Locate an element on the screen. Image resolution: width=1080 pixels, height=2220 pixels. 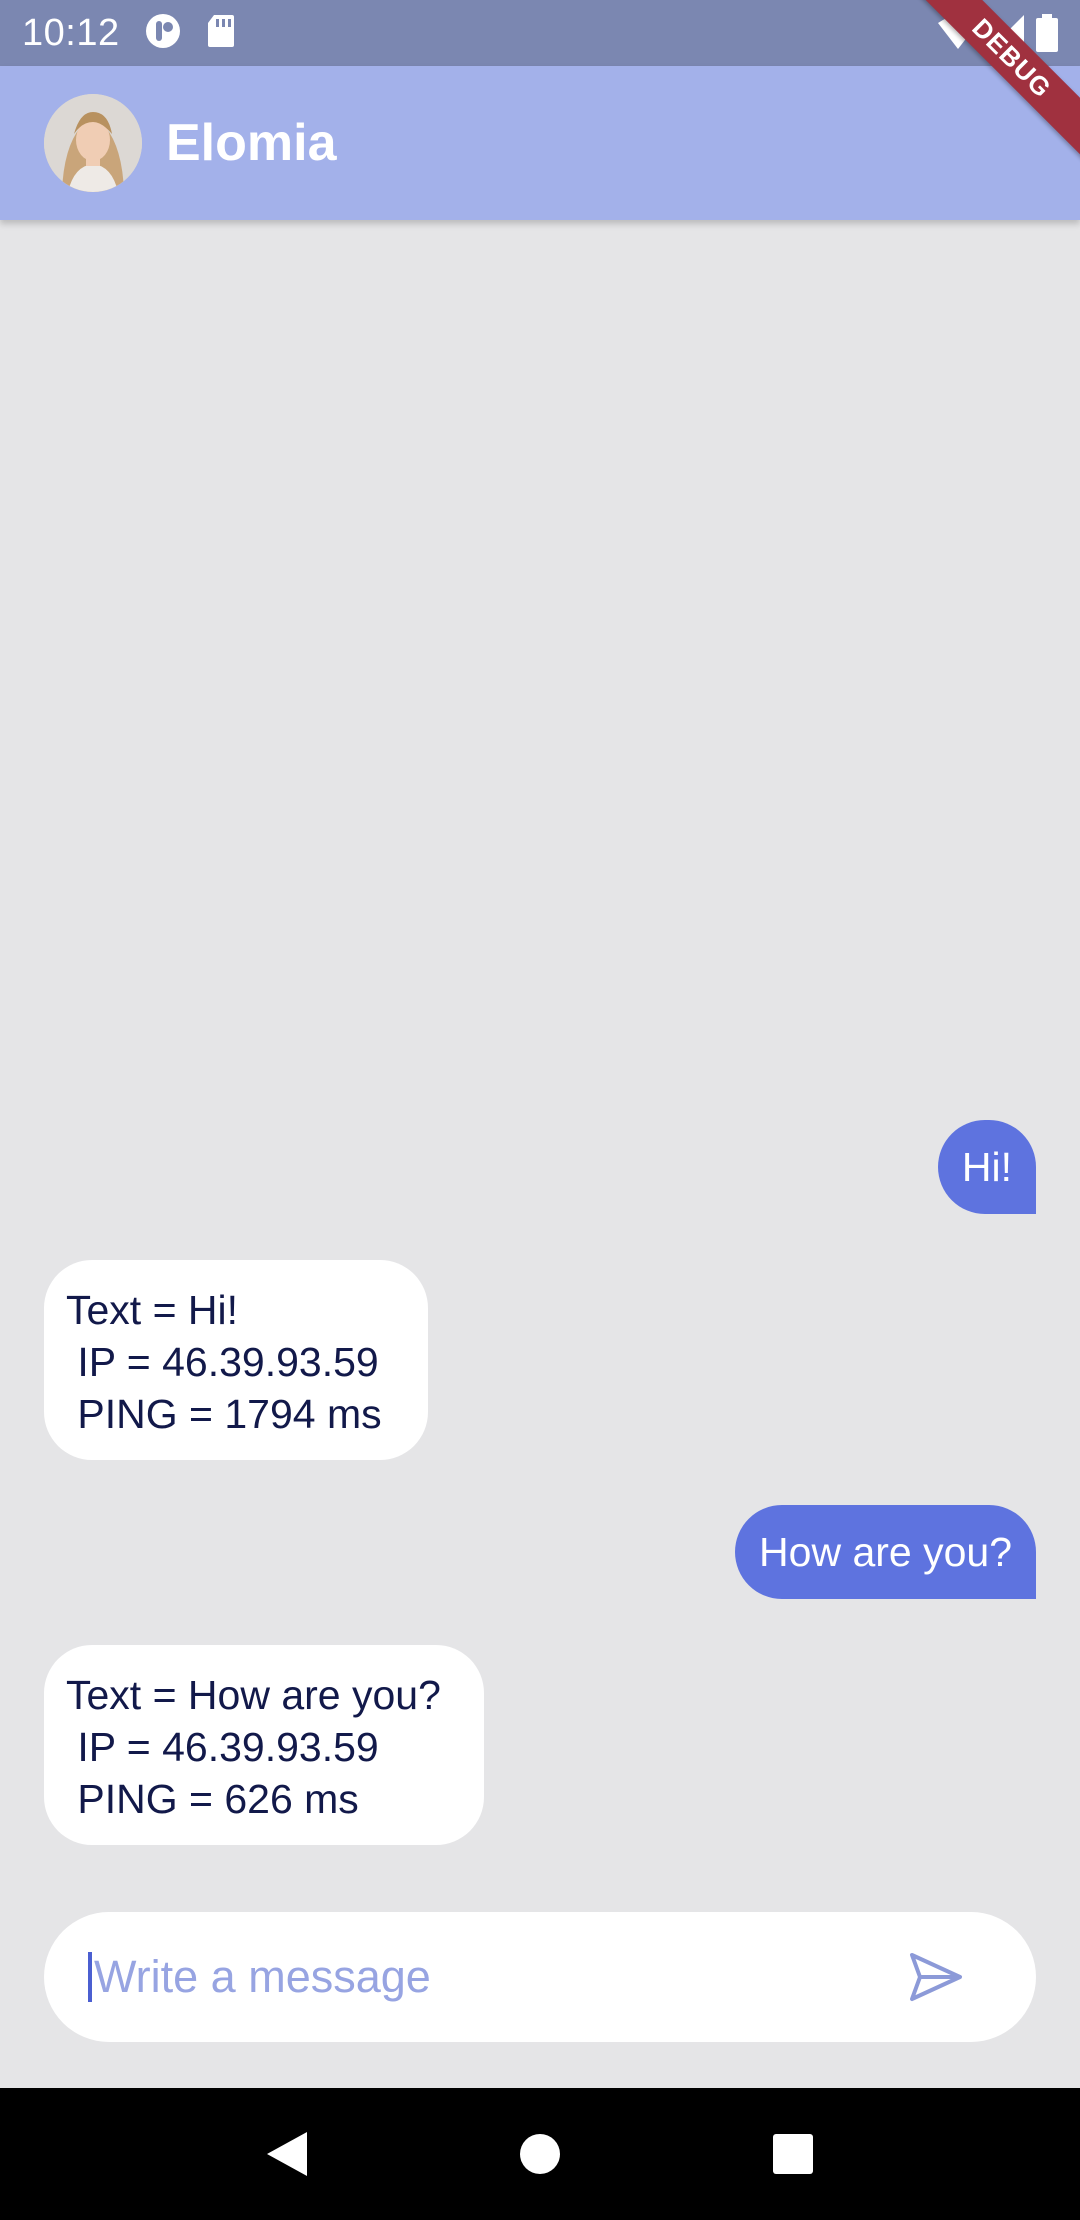
status-bar: 10:12 is located at coordinates (540, 33).